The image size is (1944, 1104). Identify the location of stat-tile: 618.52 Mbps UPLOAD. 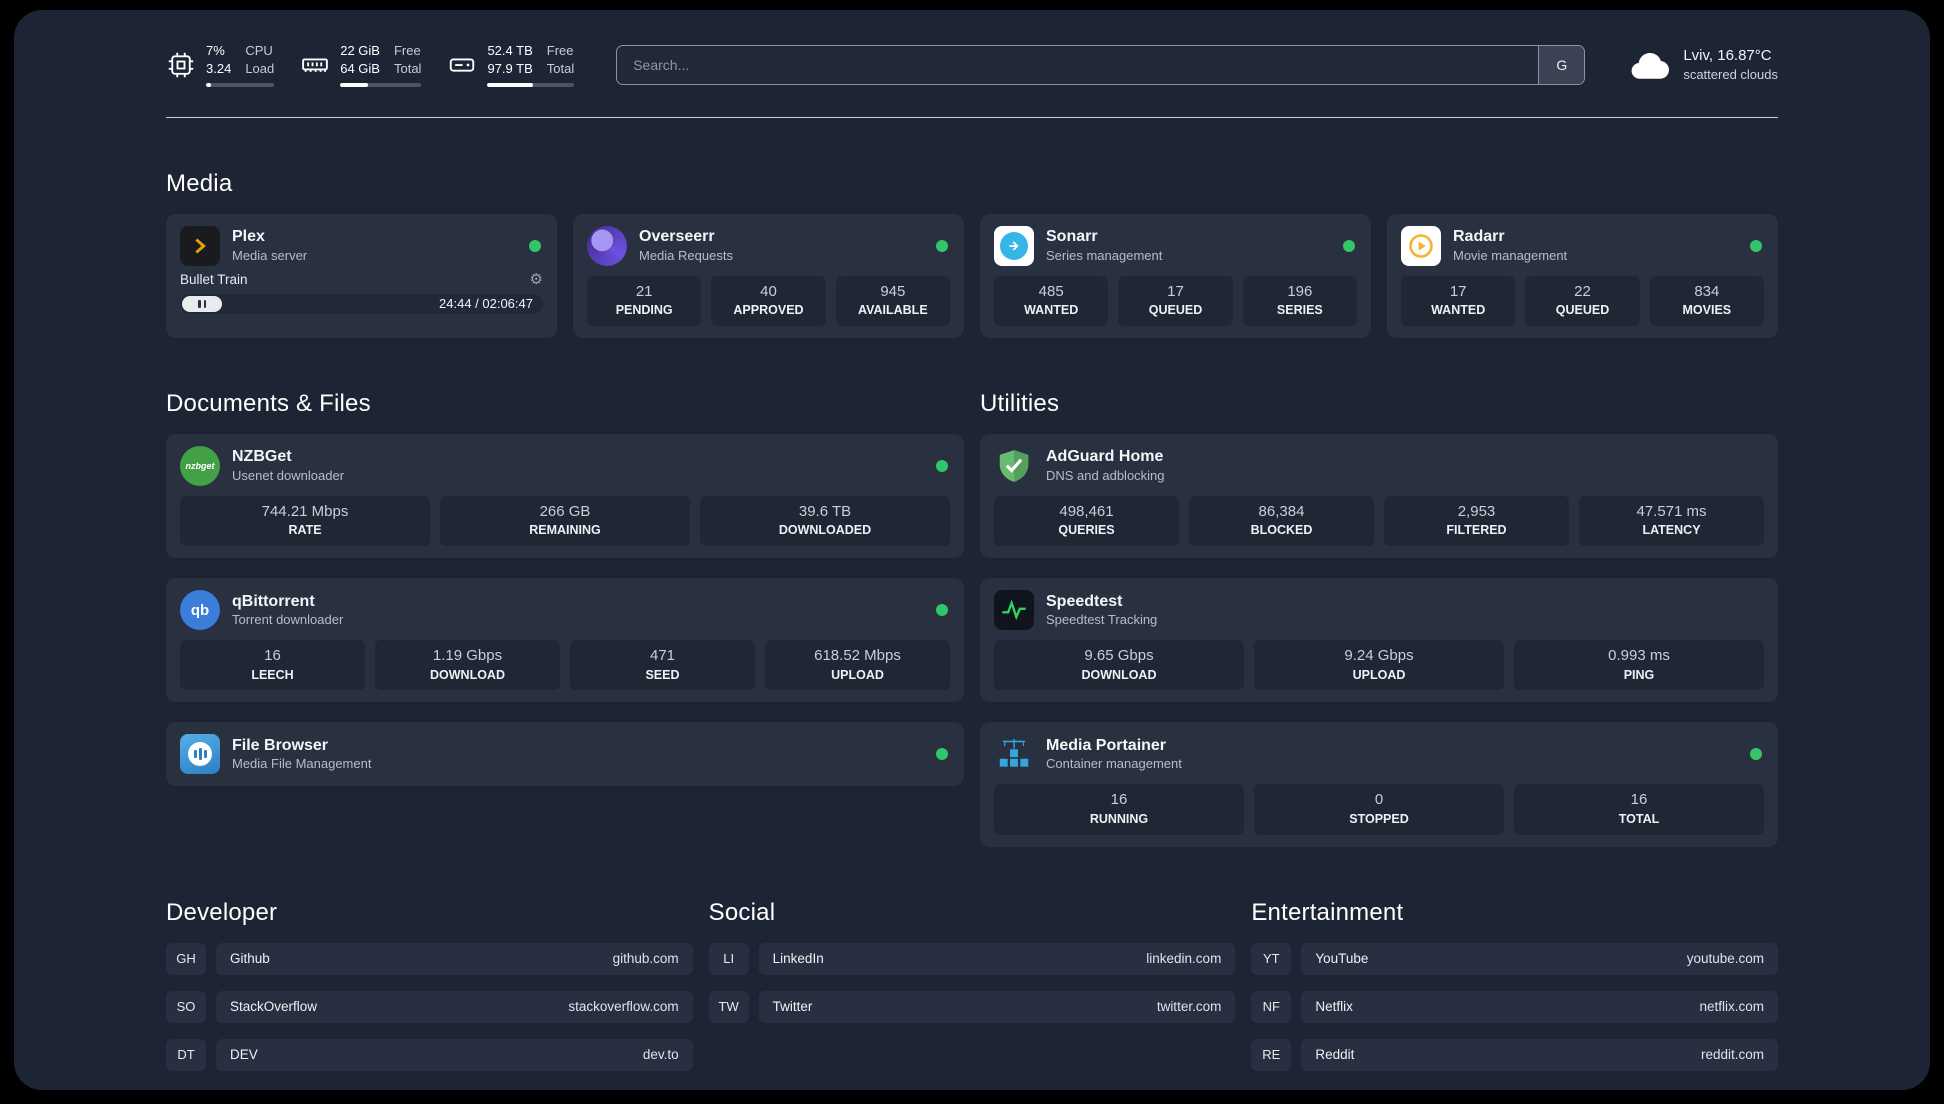
(857, 665).